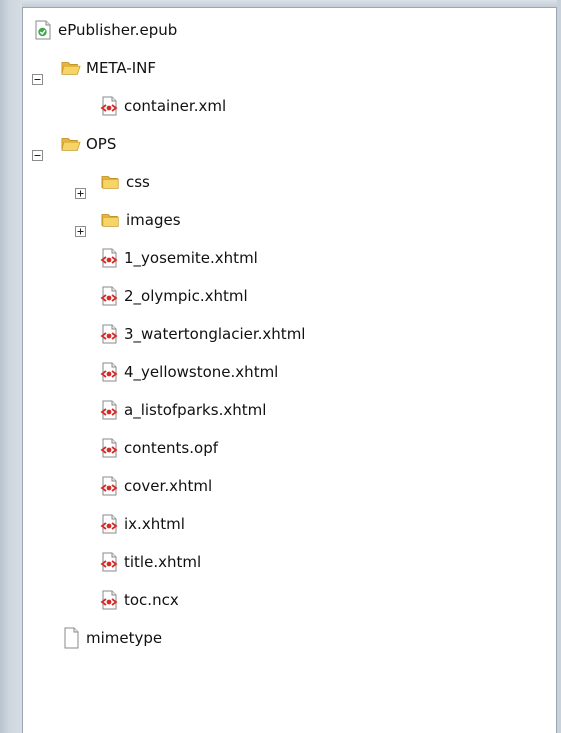 The height and width of the screenshot is (733, 561). What do you see at coordinates (215, 334) in the screenshot?
I see `tree-item-label: 3_watertonglacier.xhtml` at bounding box center [215, 334].